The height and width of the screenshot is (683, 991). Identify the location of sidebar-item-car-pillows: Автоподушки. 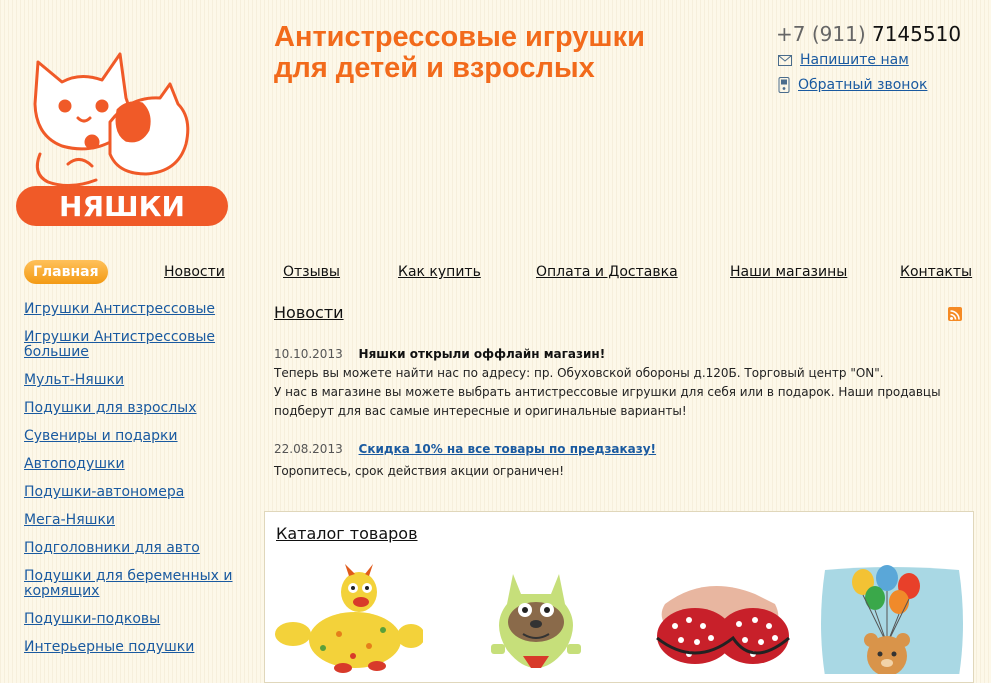
(134, 464).